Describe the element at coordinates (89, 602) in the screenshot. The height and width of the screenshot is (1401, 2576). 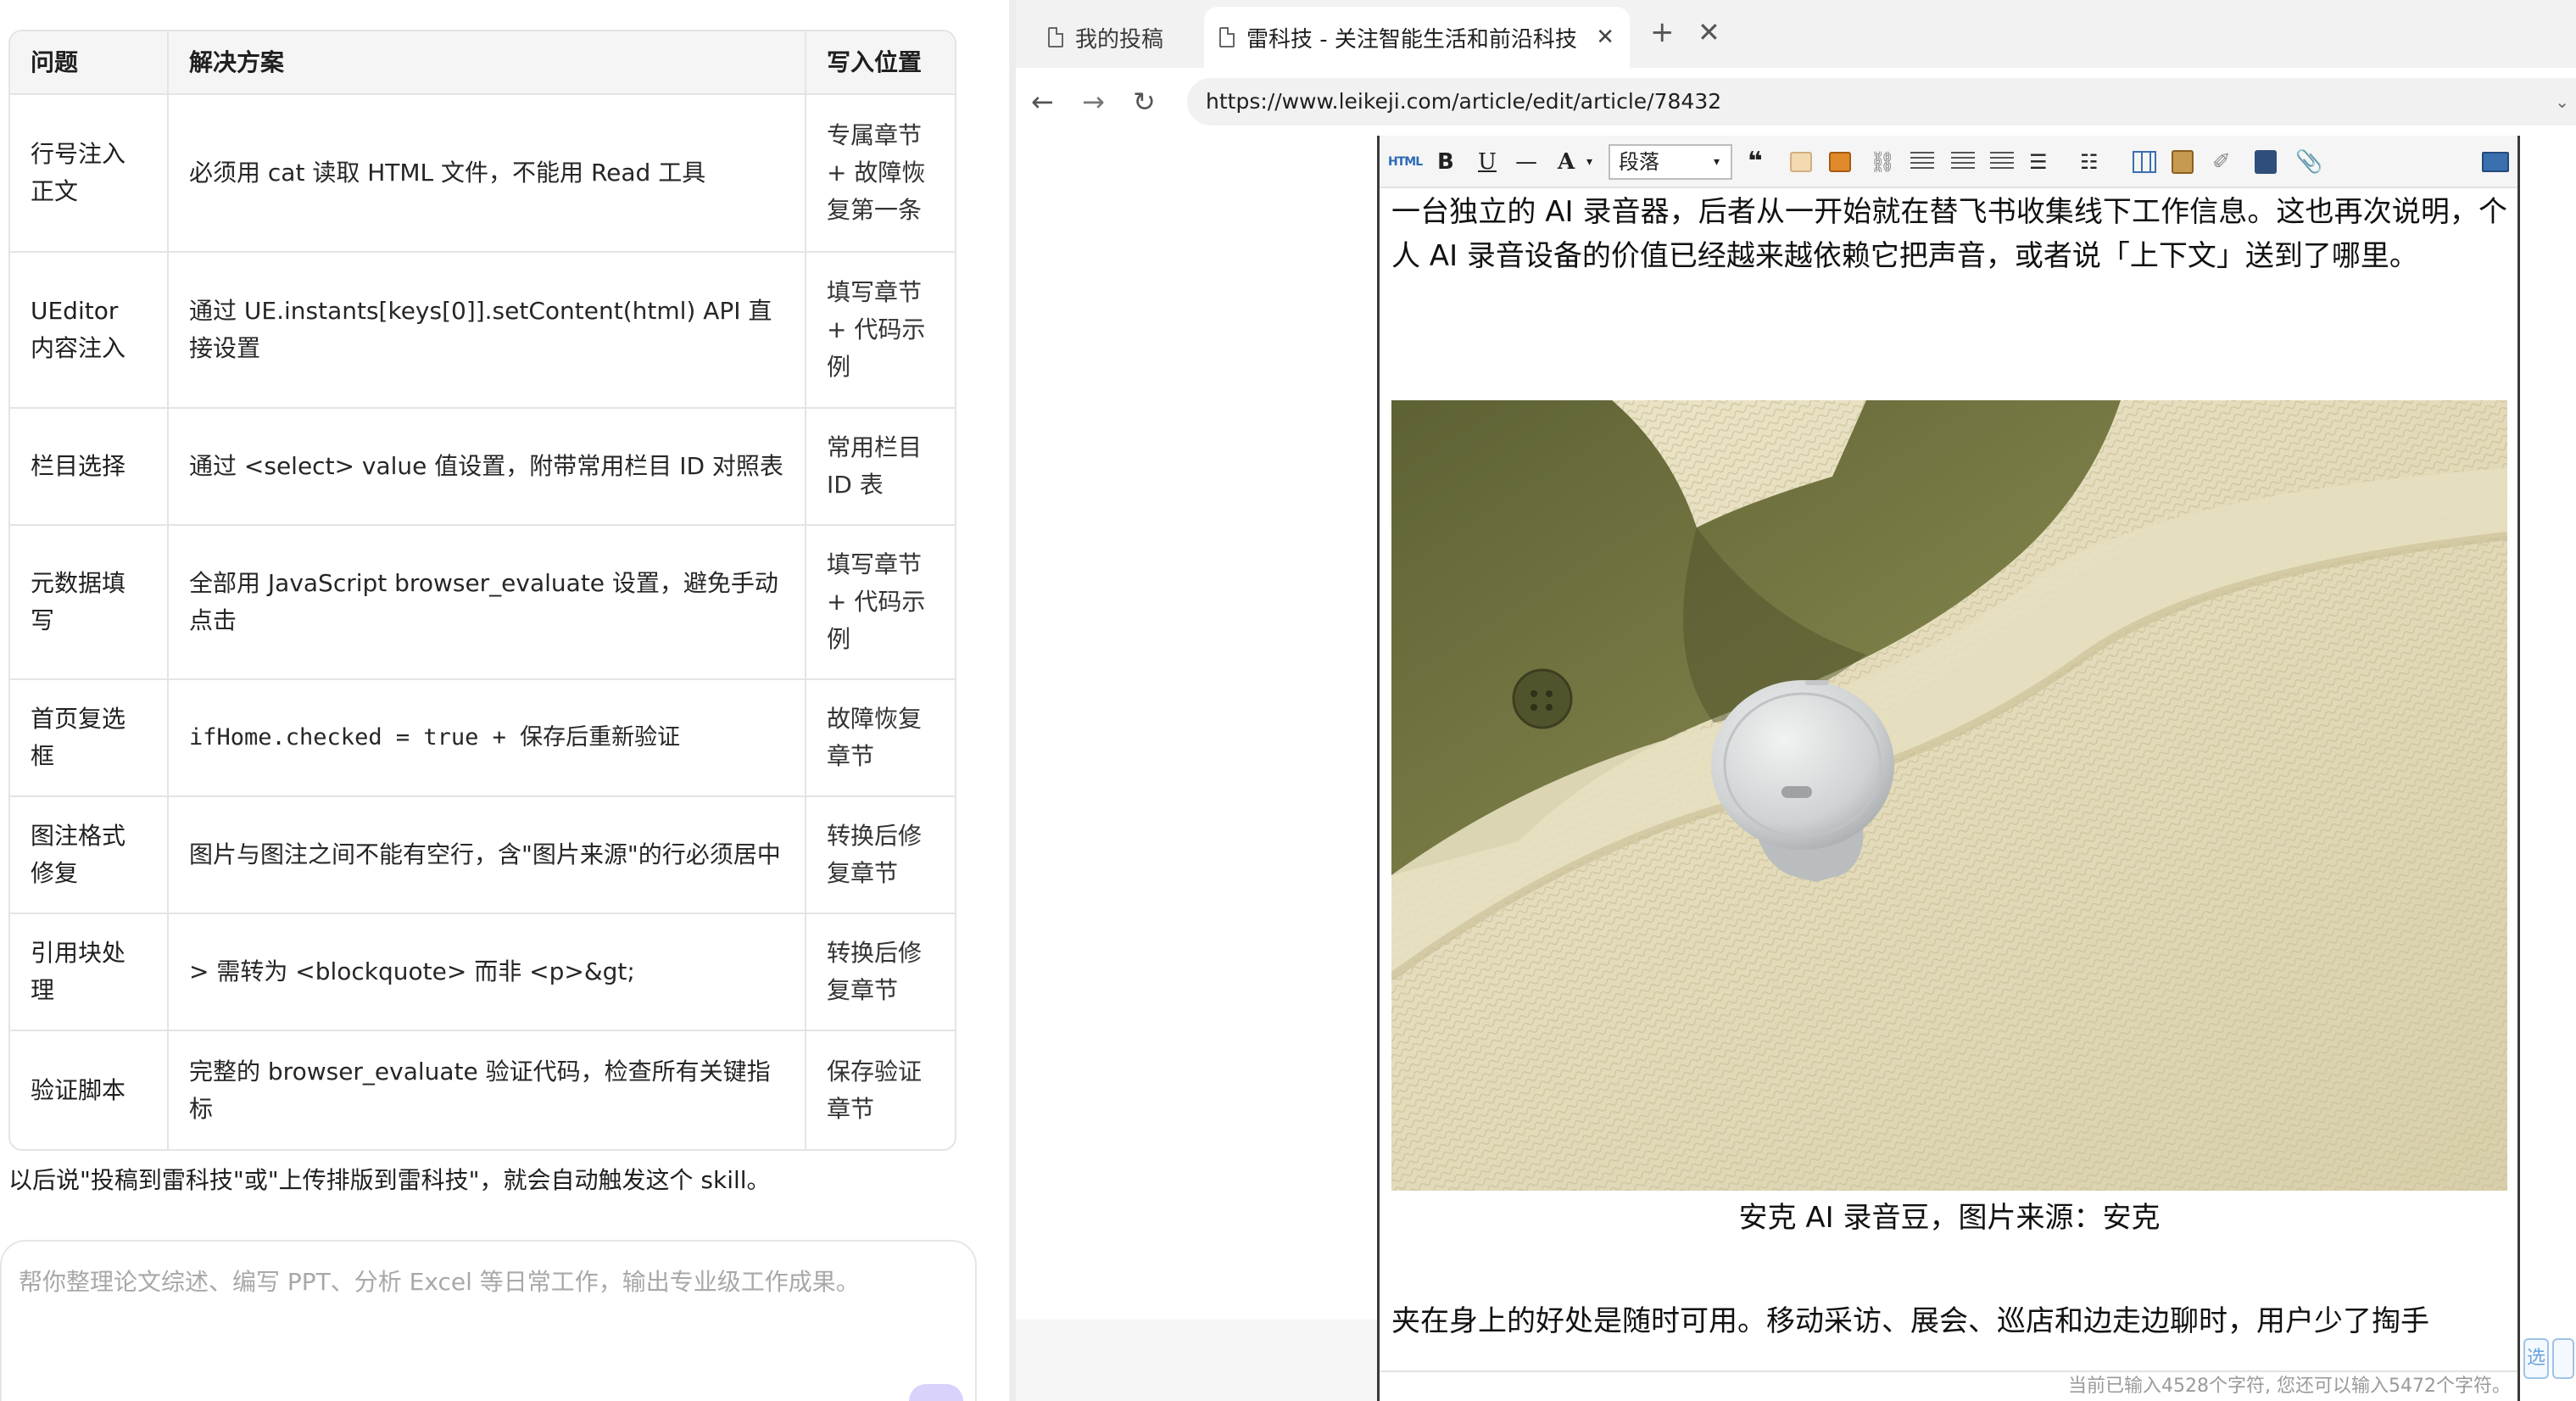
I see `cell-problem: 元数据填写` at that location.